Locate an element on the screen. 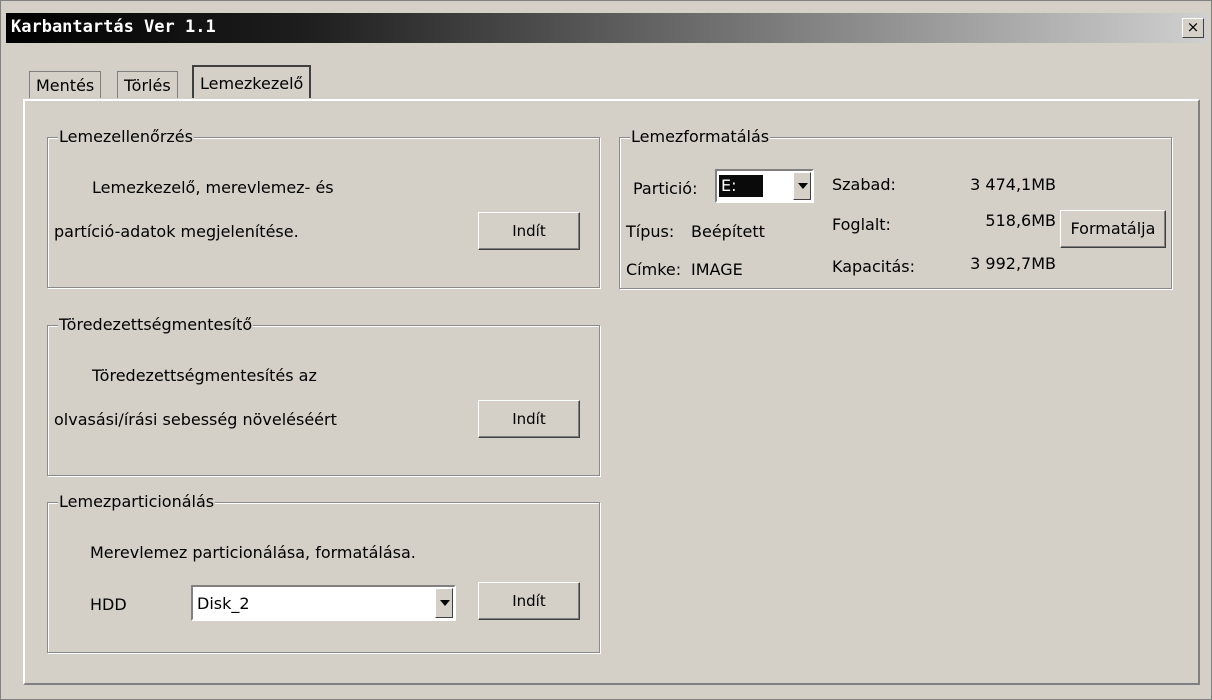  used-label: Foglalt: is located at coordinates (861, 224).